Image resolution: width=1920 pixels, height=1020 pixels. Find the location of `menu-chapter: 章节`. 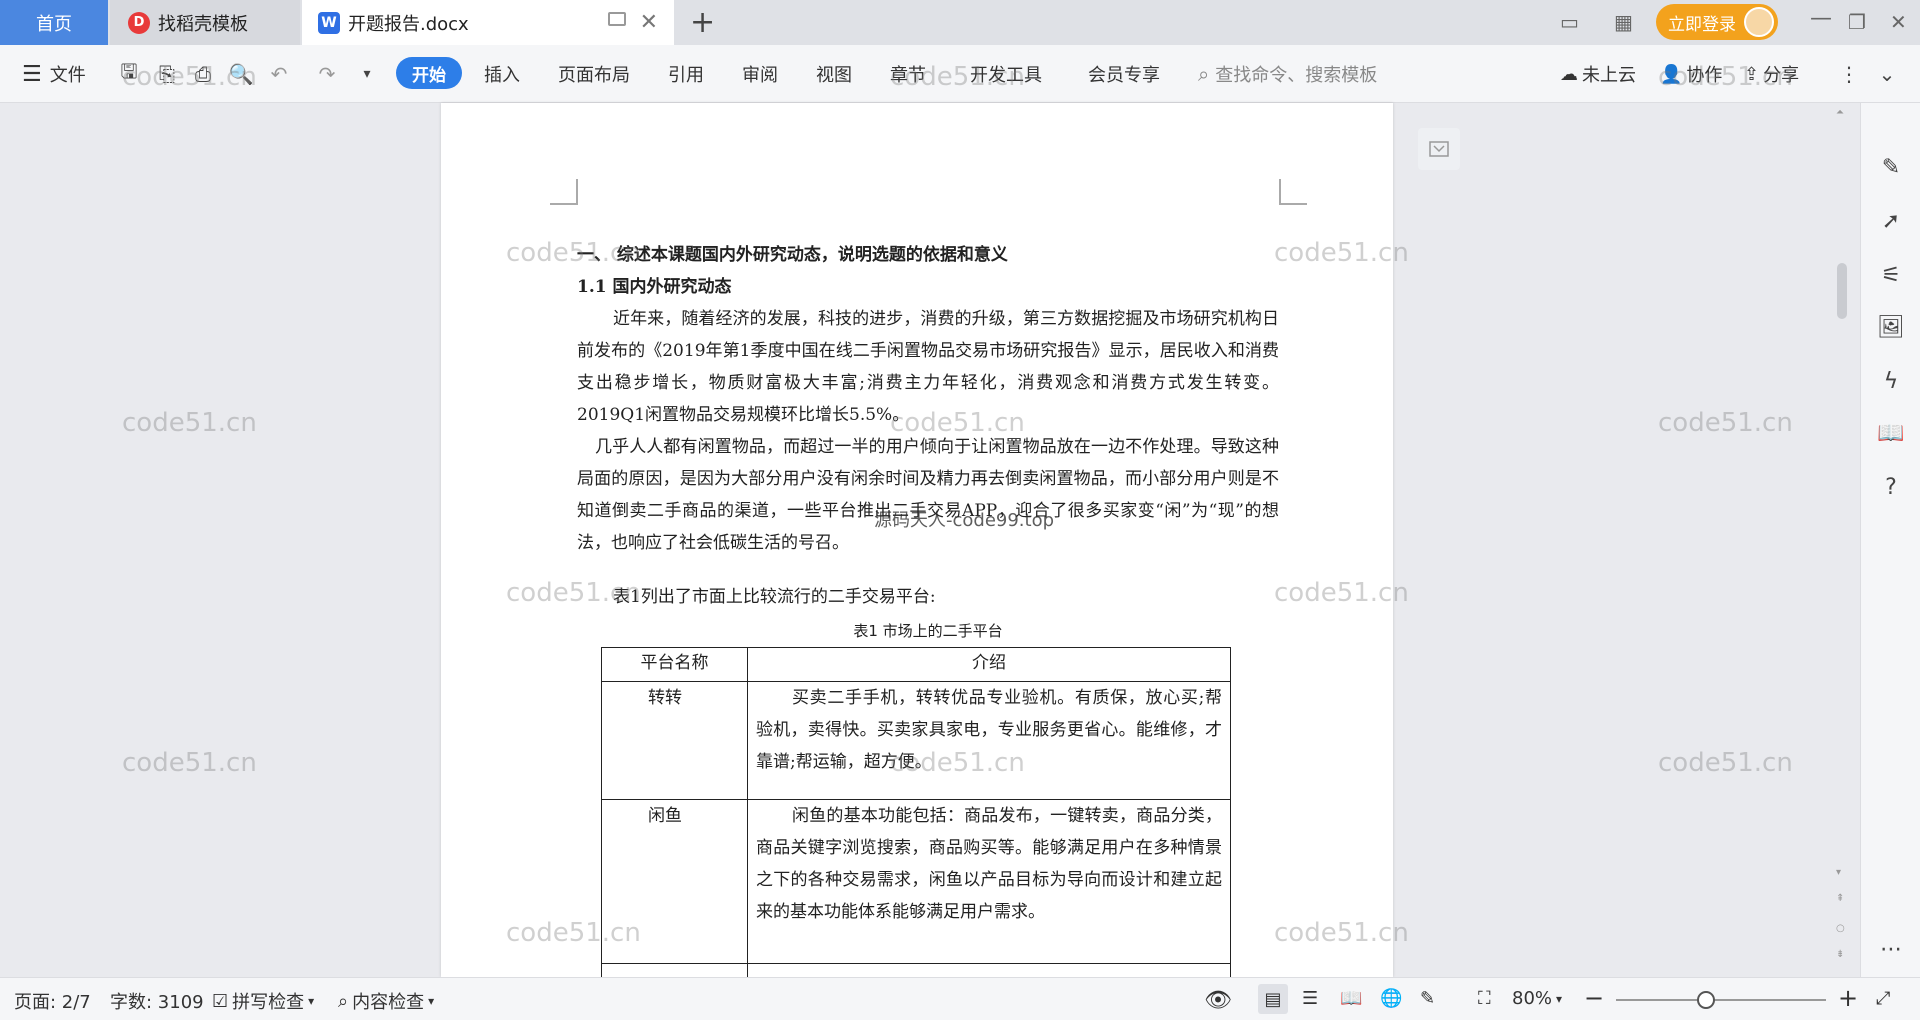

menu-chapter: 章节 is located at coordinates (908, 74).